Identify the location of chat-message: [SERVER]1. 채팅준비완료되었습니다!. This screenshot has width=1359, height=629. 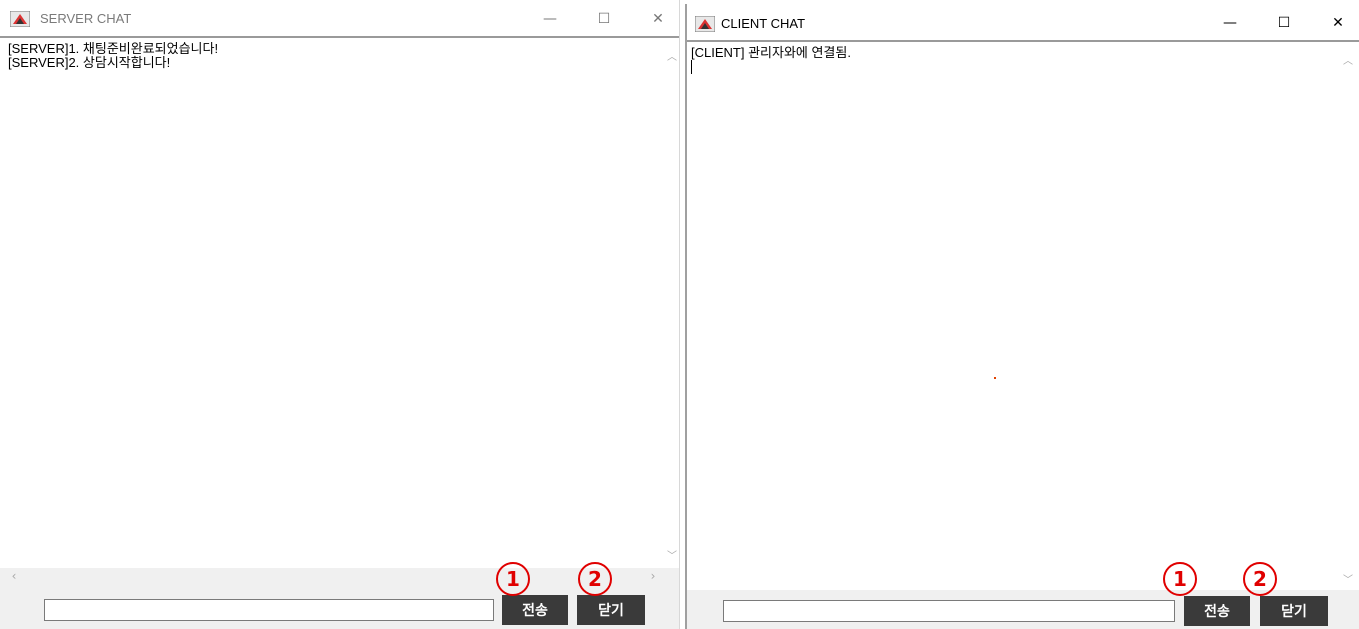
(113, 48).